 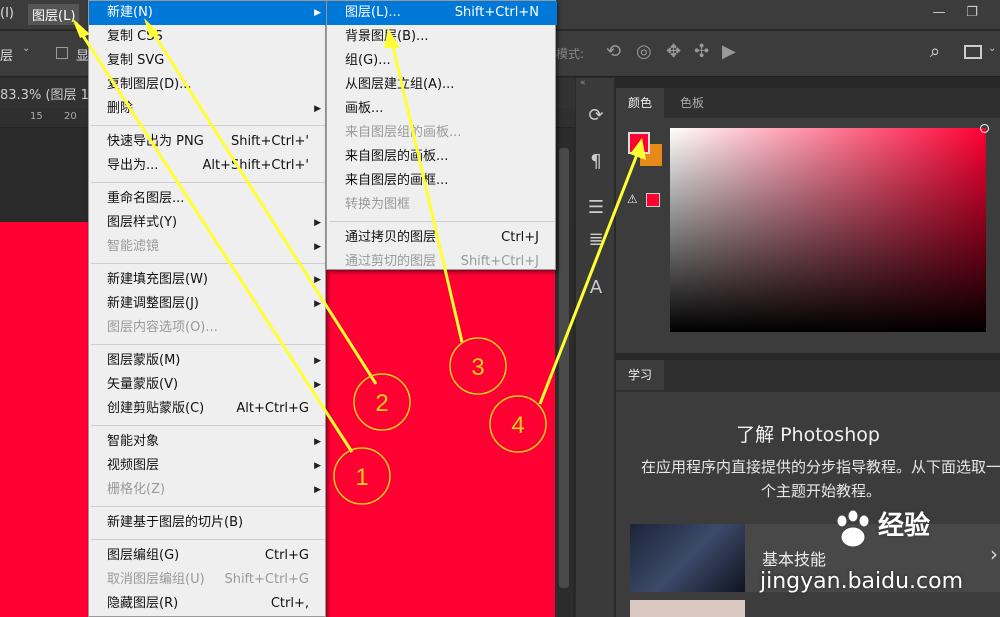 I want to click on collapse-icon: «, so click(x=583, y=83).